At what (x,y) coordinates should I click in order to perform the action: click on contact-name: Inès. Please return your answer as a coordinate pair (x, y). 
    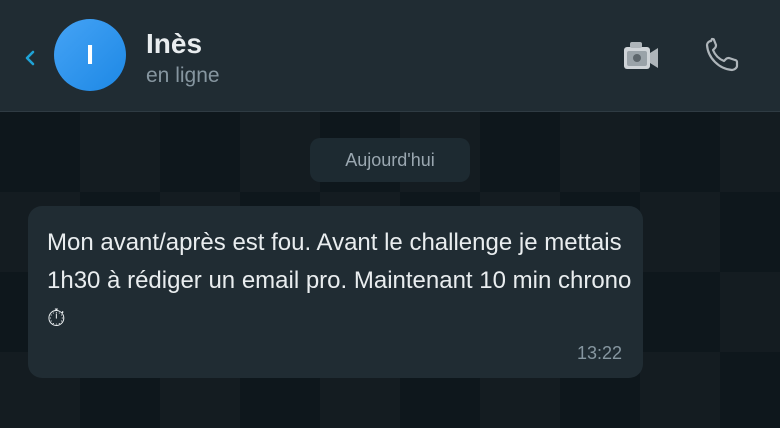
    Looking at the image, I should click on (174, 44).